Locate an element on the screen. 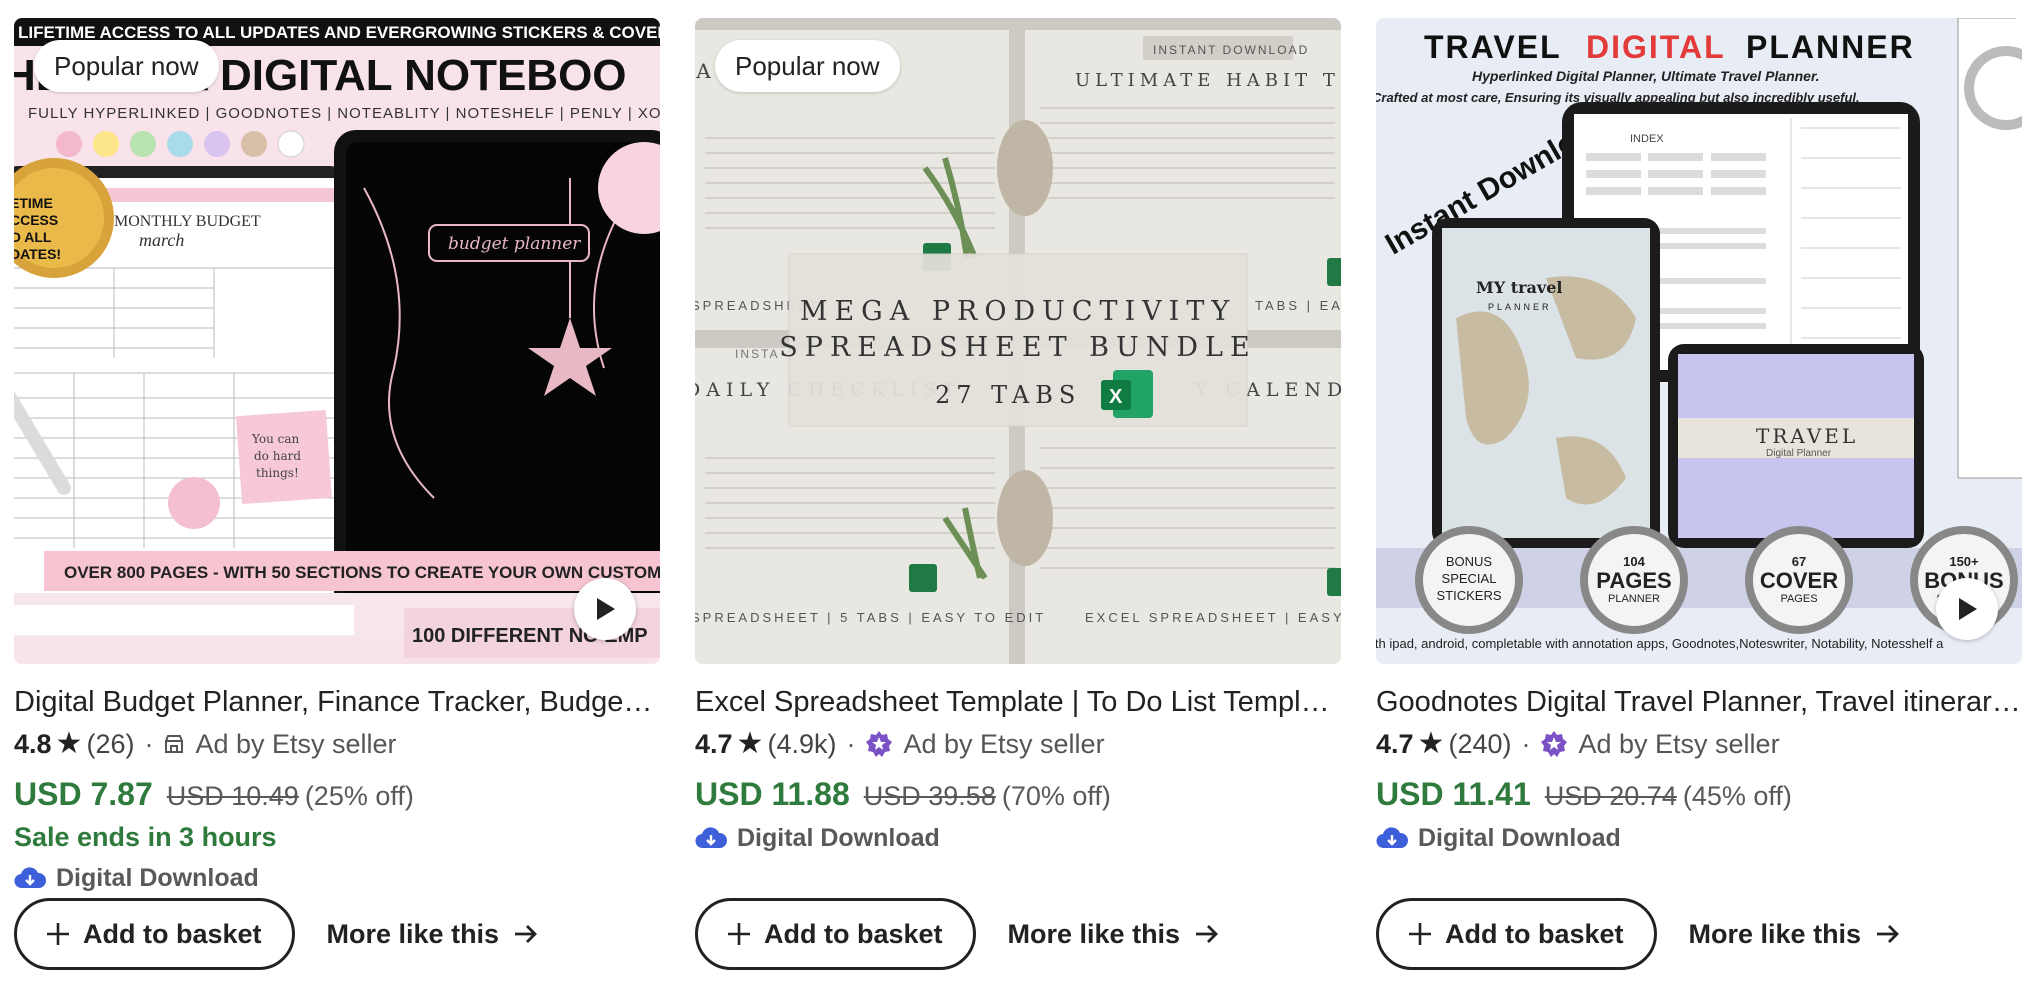  svg-text: X is located at coordinates (1116, 397).